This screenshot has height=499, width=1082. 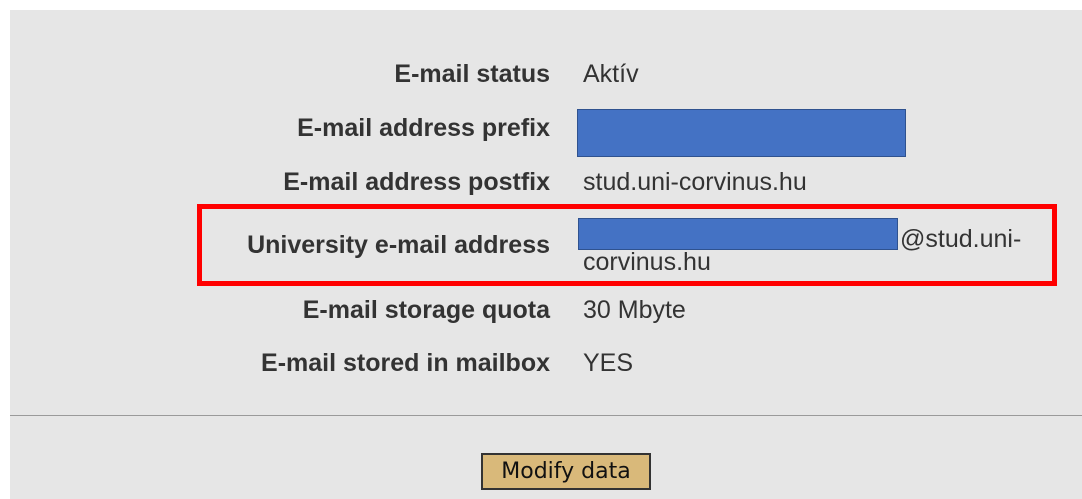 What do you see at coordinates (423, 128) in the screenshot?
I see `email-prefix-label: E-mail address prefix` at bounding box center [423, 128].